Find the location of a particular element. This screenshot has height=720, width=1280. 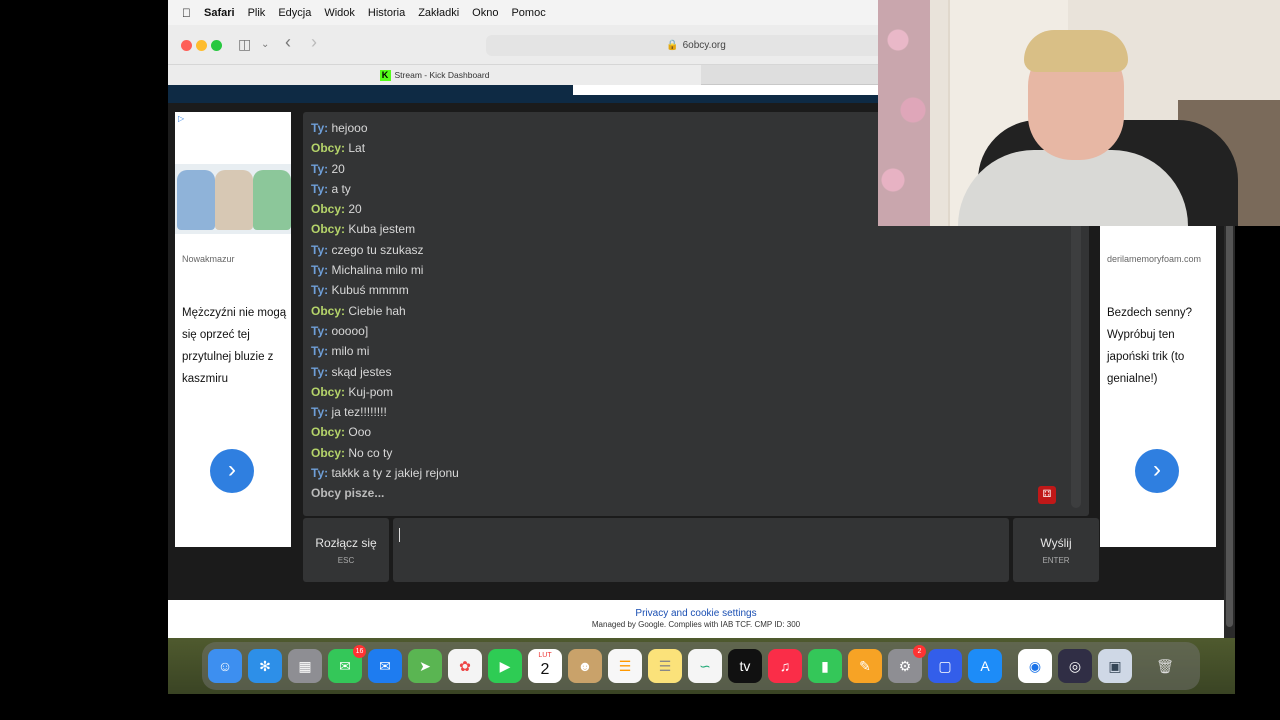

sidebar-toggle-icon: ◫ is located at coordinates (244, 44).